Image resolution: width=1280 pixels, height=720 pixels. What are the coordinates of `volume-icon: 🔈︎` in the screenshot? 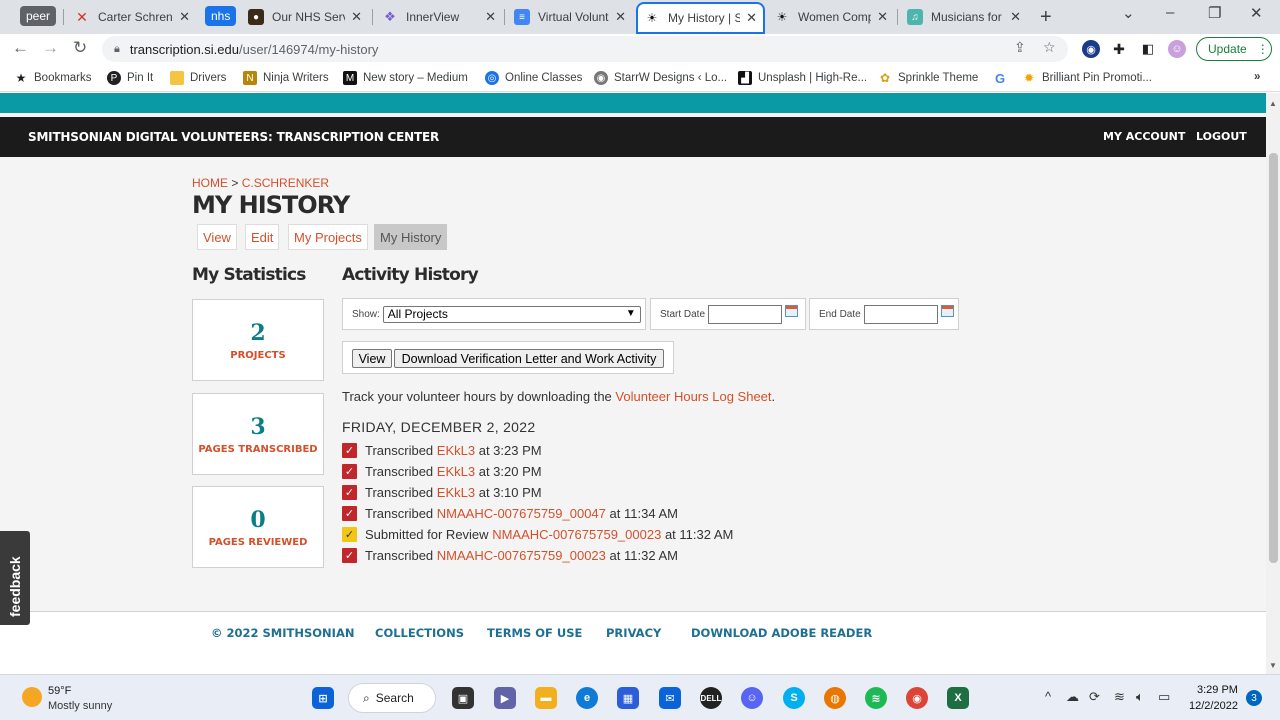 It's located at (1140, 697).